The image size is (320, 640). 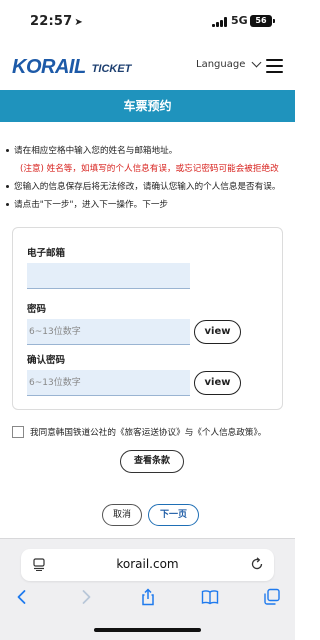 What do you see at coordinates (217, 332) in the screenshot?
I see `password-view-button: view` at bounding box center [217, 332].